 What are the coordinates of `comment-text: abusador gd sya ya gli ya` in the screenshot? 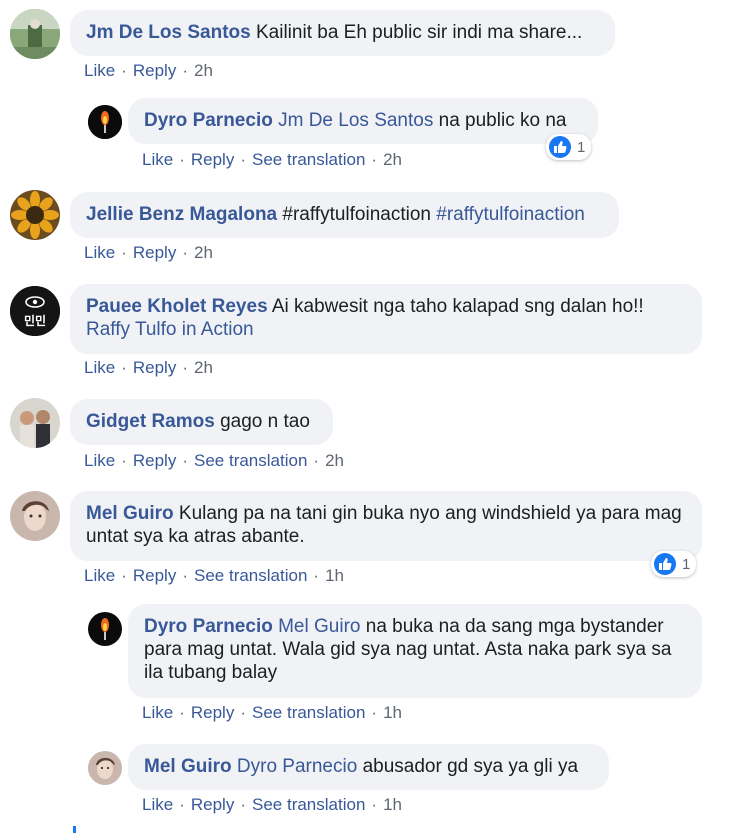 It's located at (468, 766).